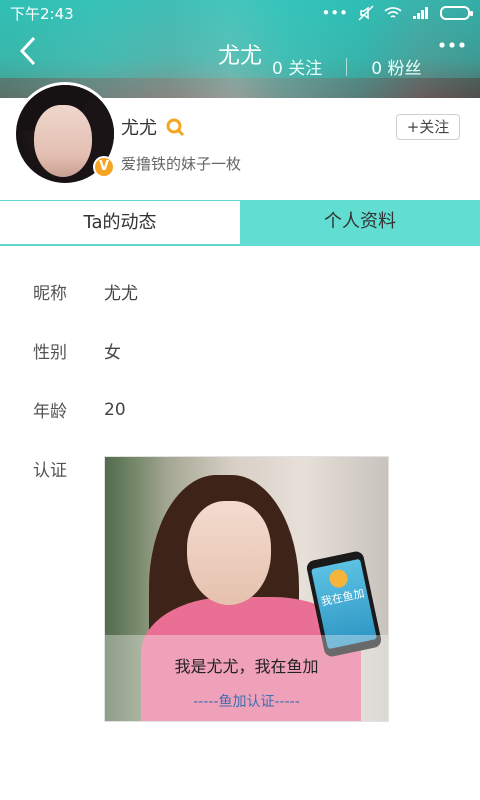 The width and height of the screenshot is (480, 800). I want to click on nickname-row: 尤尤, so click(153, 127).